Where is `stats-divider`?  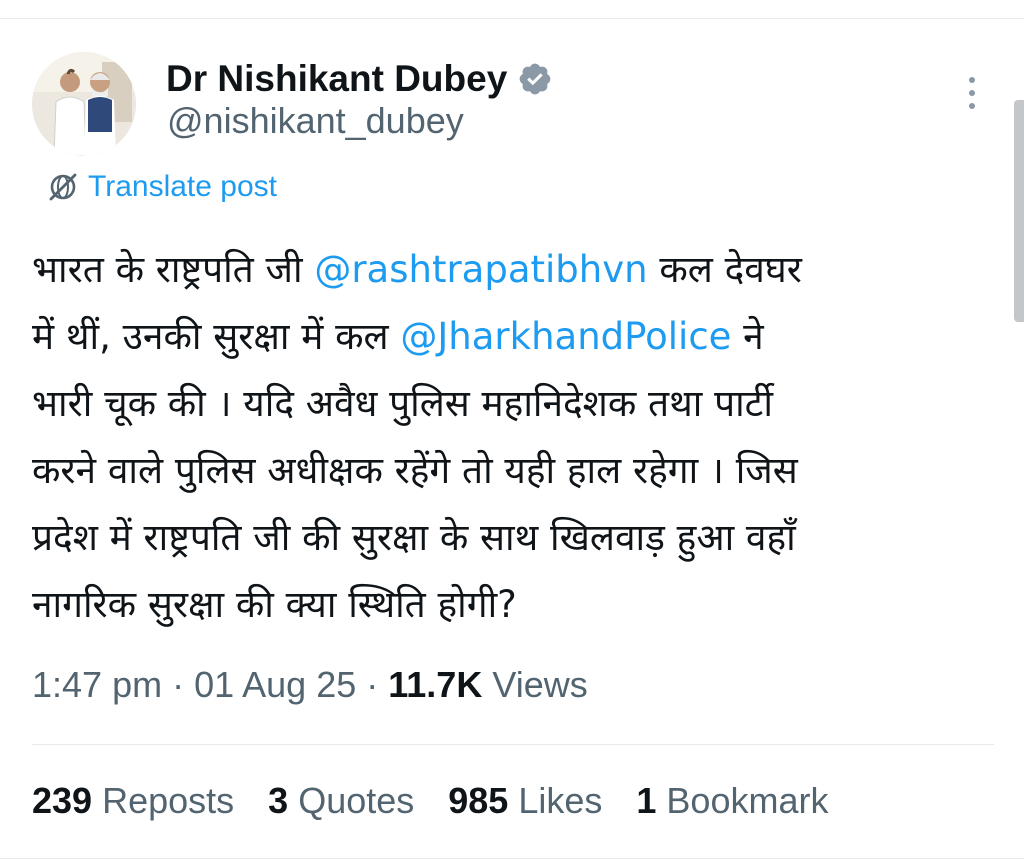 stats-divider is located at coordinates (513, 744).